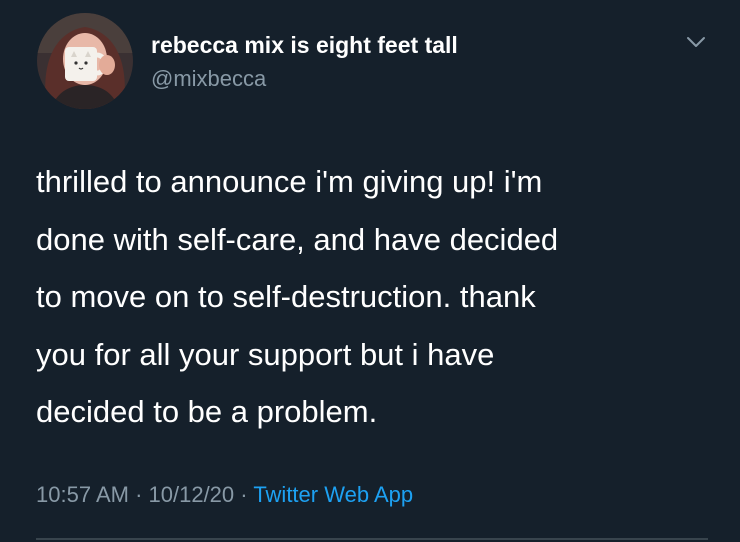 Image resolution: width=740 pixels, height=542 pixels. Describe the element at coordinates (304, 45) in the screenshot. I see `display-name: rebecca mix is eight feet tall` at that location.